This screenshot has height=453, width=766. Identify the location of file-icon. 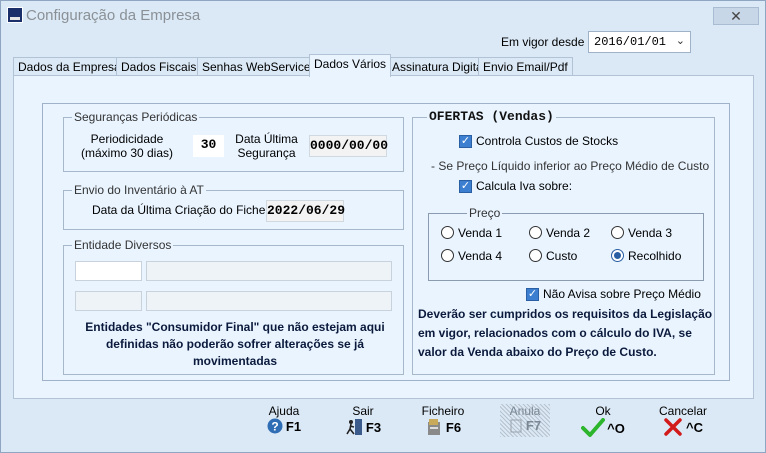
(433, 427).